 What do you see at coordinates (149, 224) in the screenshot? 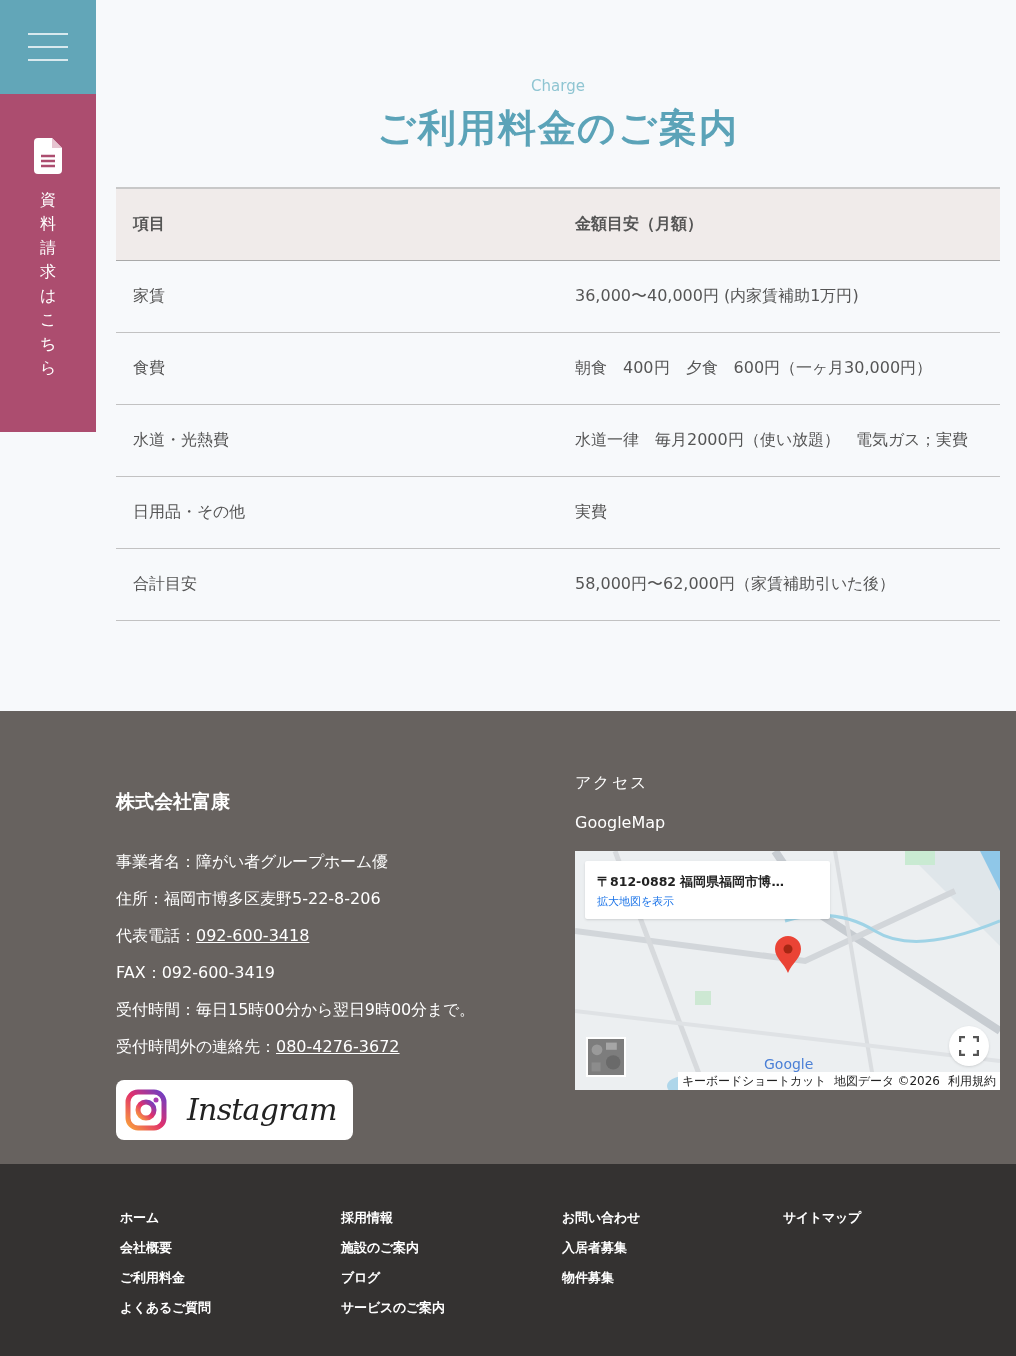
I see `column-header: 項目` at bounding box center [149, 224].